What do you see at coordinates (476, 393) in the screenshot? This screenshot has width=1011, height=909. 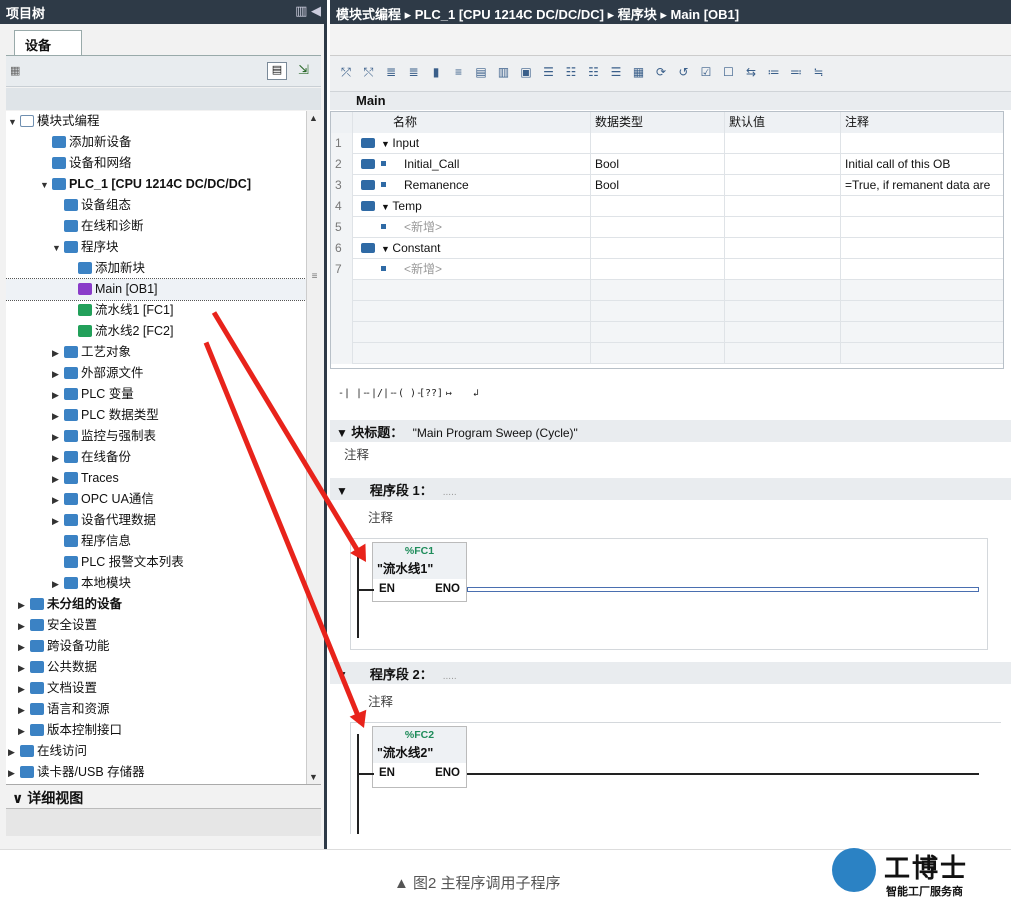 I see `ladder-tool-icon: ↲` at bounding box center [476, 393].